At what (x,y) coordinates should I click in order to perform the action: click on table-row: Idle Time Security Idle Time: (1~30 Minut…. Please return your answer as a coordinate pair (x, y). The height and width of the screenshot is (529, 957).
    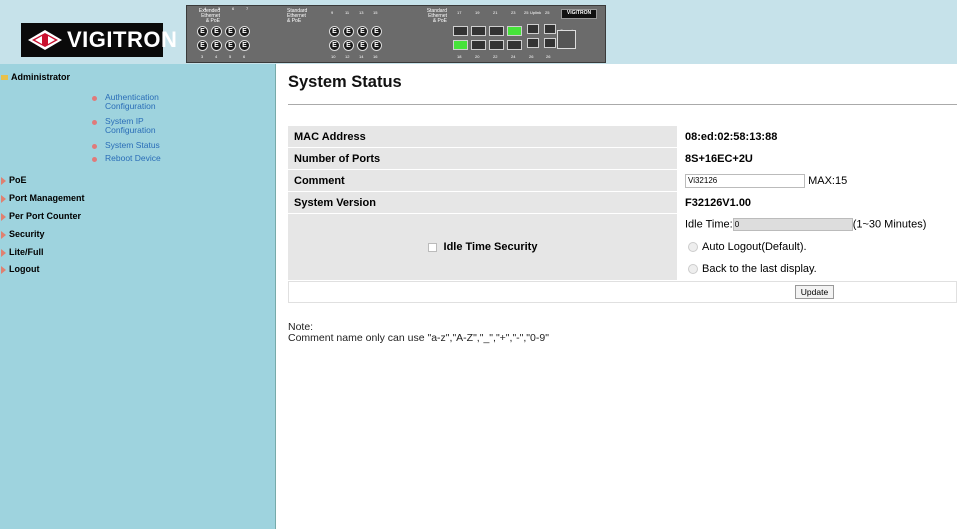
    Looking at the image, I should click on (622, 247).